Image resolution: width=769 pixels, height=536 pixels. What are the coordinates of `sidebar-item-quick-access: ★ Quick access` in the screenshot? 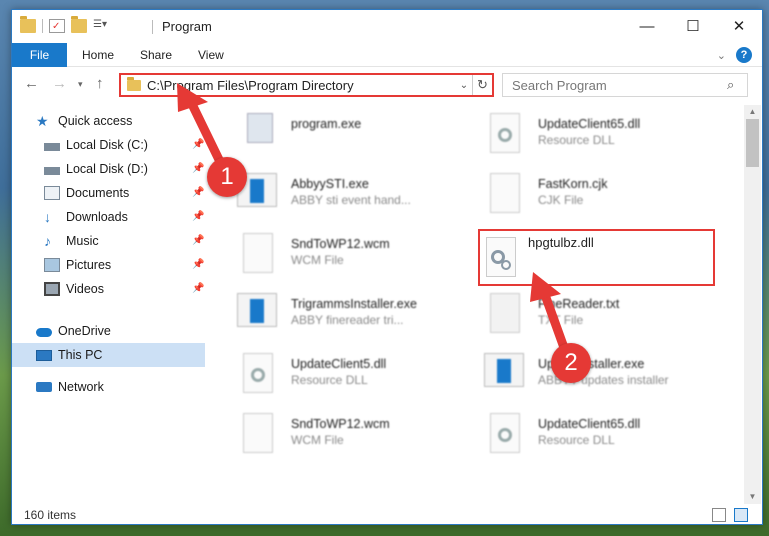 It's located at (84, 121).